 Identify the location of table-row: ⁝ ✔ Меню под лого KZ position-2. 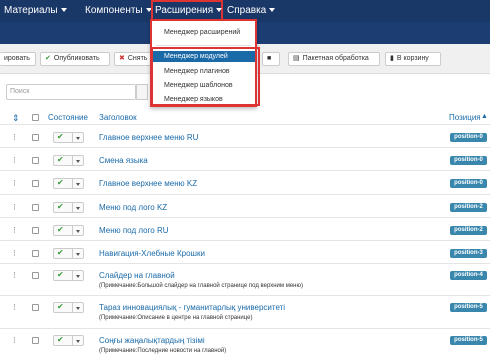
(245, 205).